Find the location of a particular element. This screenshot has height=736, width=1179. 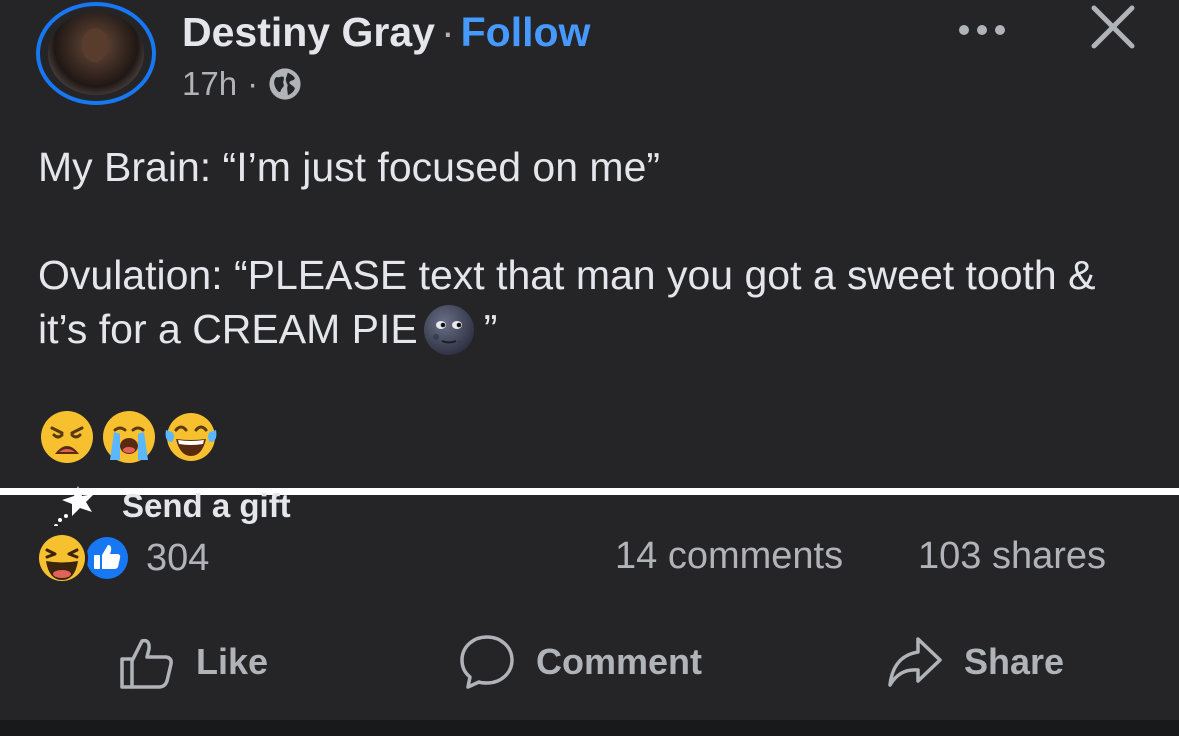

like-button: Like is located at coordinates (193, 662).